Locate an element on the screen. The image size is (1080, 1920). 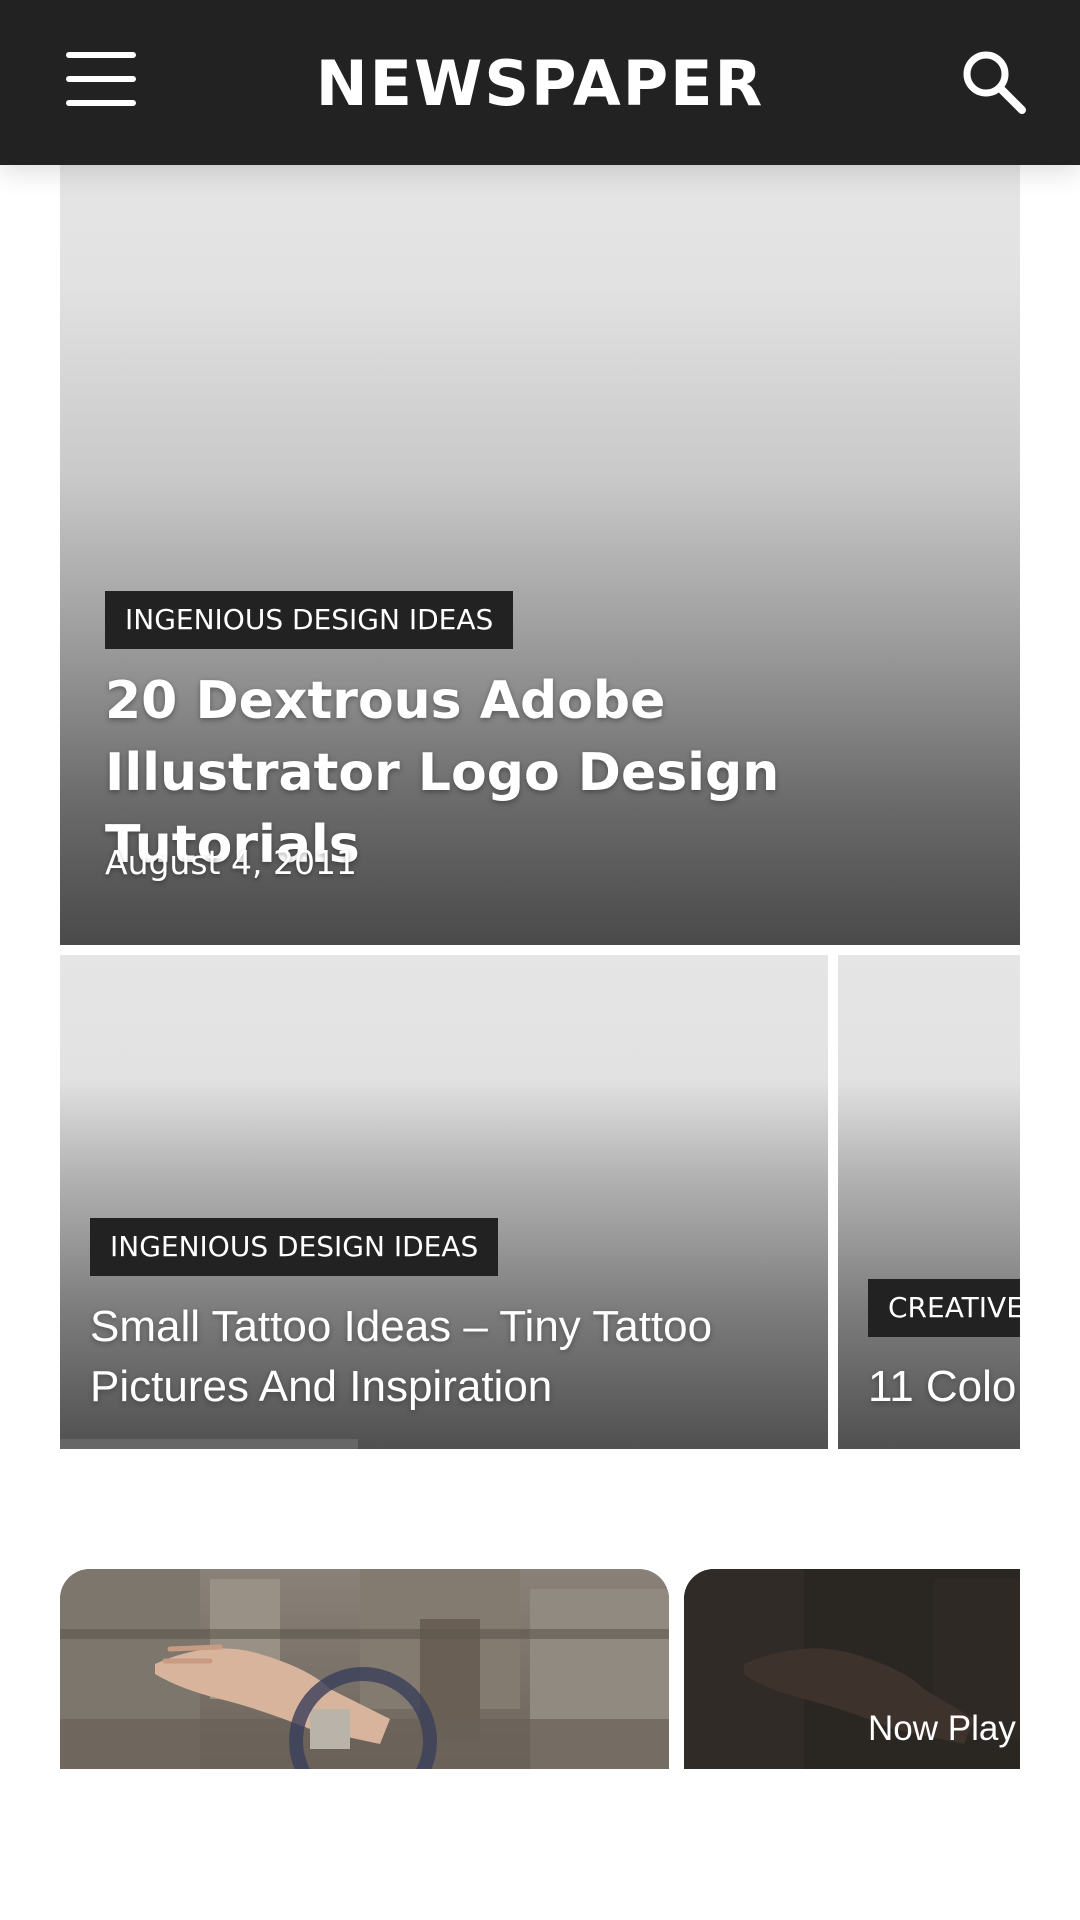
slider-article-card: CREATIVE 11 Colo is located at coordinates (929, 1202).